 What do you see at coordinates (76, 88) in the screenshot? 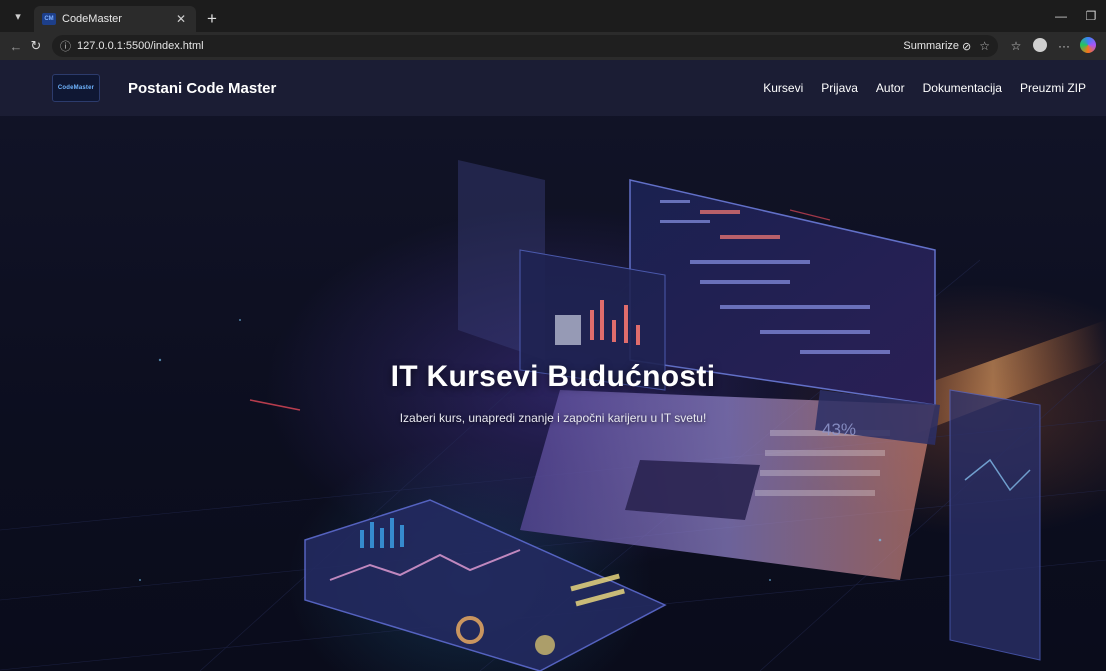
I see `site-logo: CodeMaster` at bounding box center [76, 88].